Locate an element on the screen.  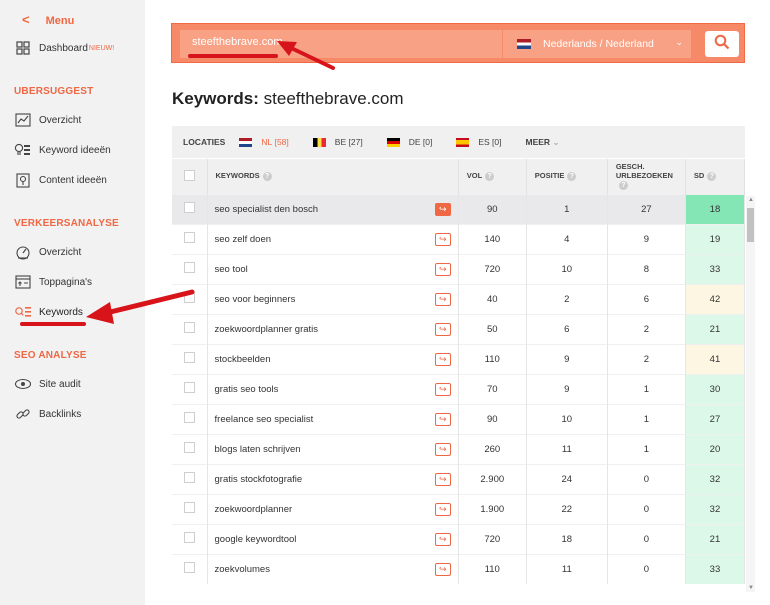
positie-cell: 22 is located at coordinates (567, 508).